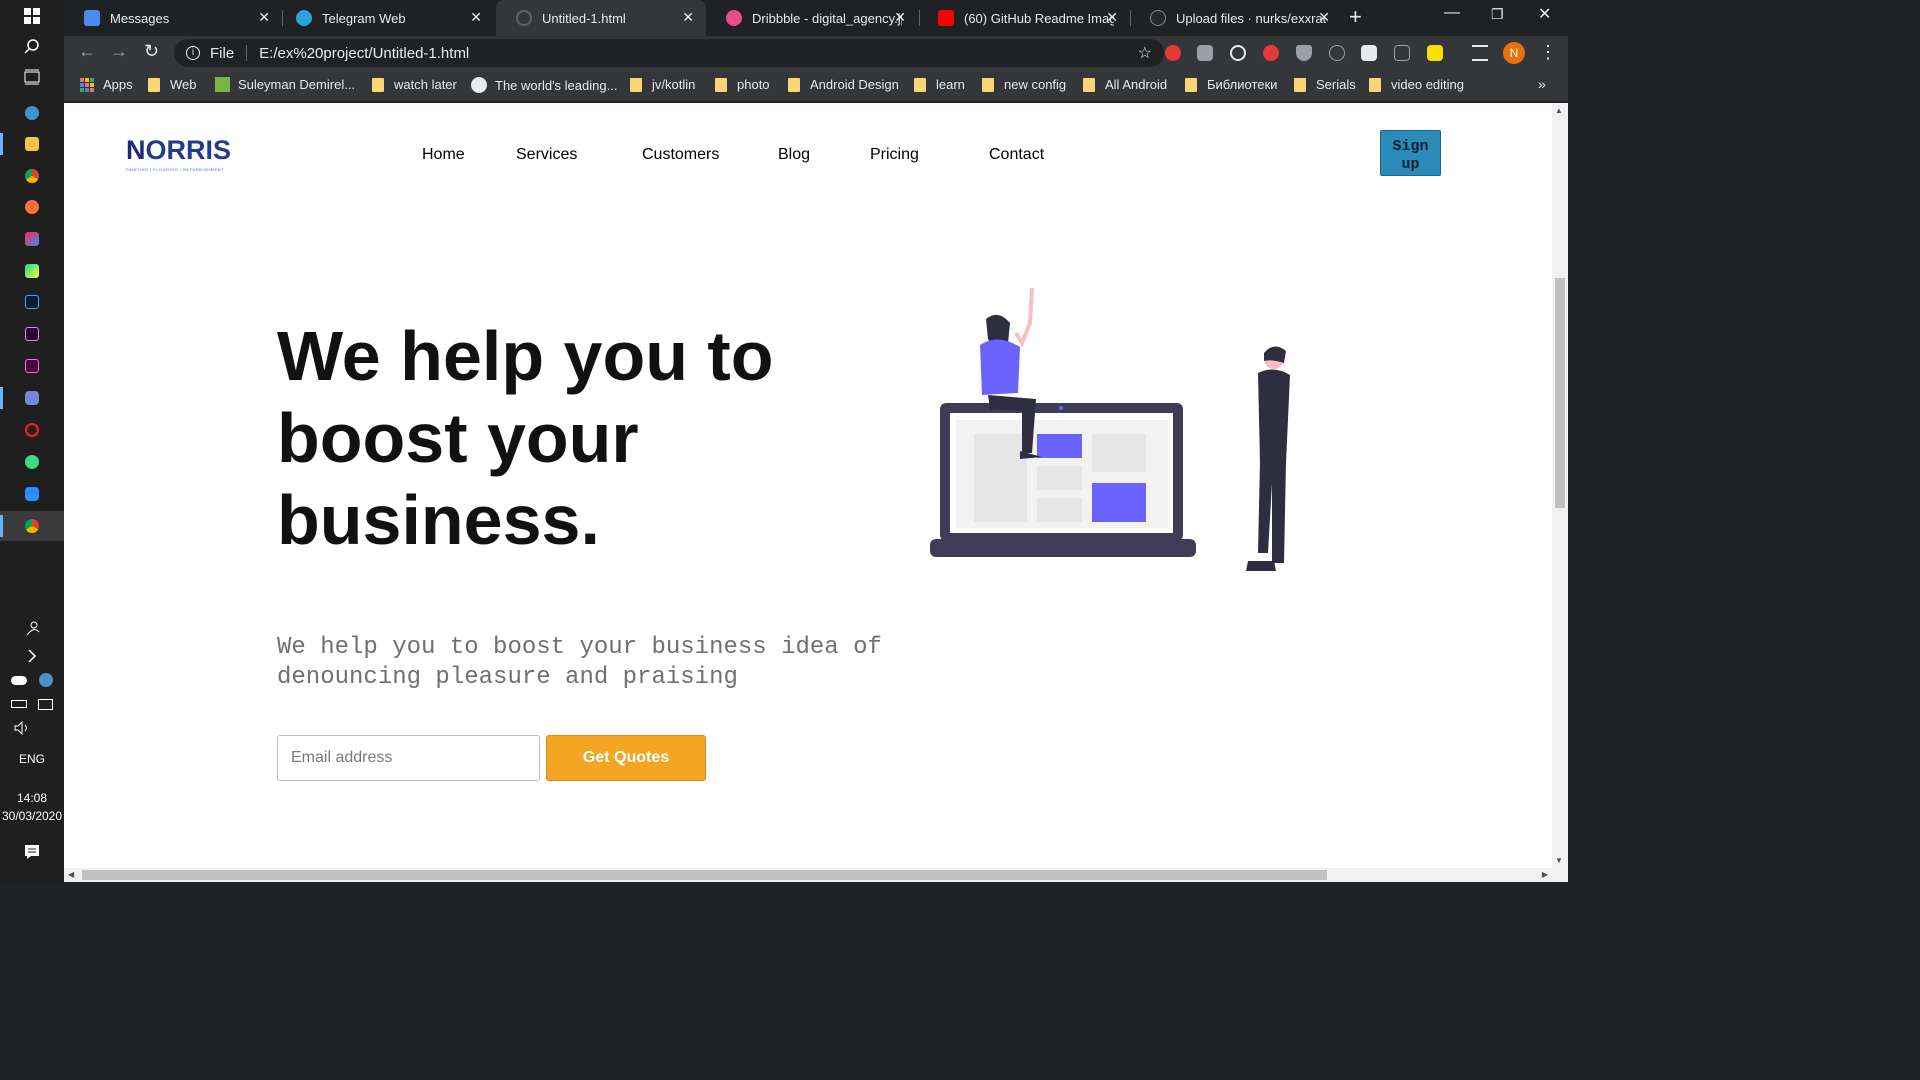 The height and width of the screenshot is (1080, 1920). I want to click on adobe-xd-icon, so click(32, 366).